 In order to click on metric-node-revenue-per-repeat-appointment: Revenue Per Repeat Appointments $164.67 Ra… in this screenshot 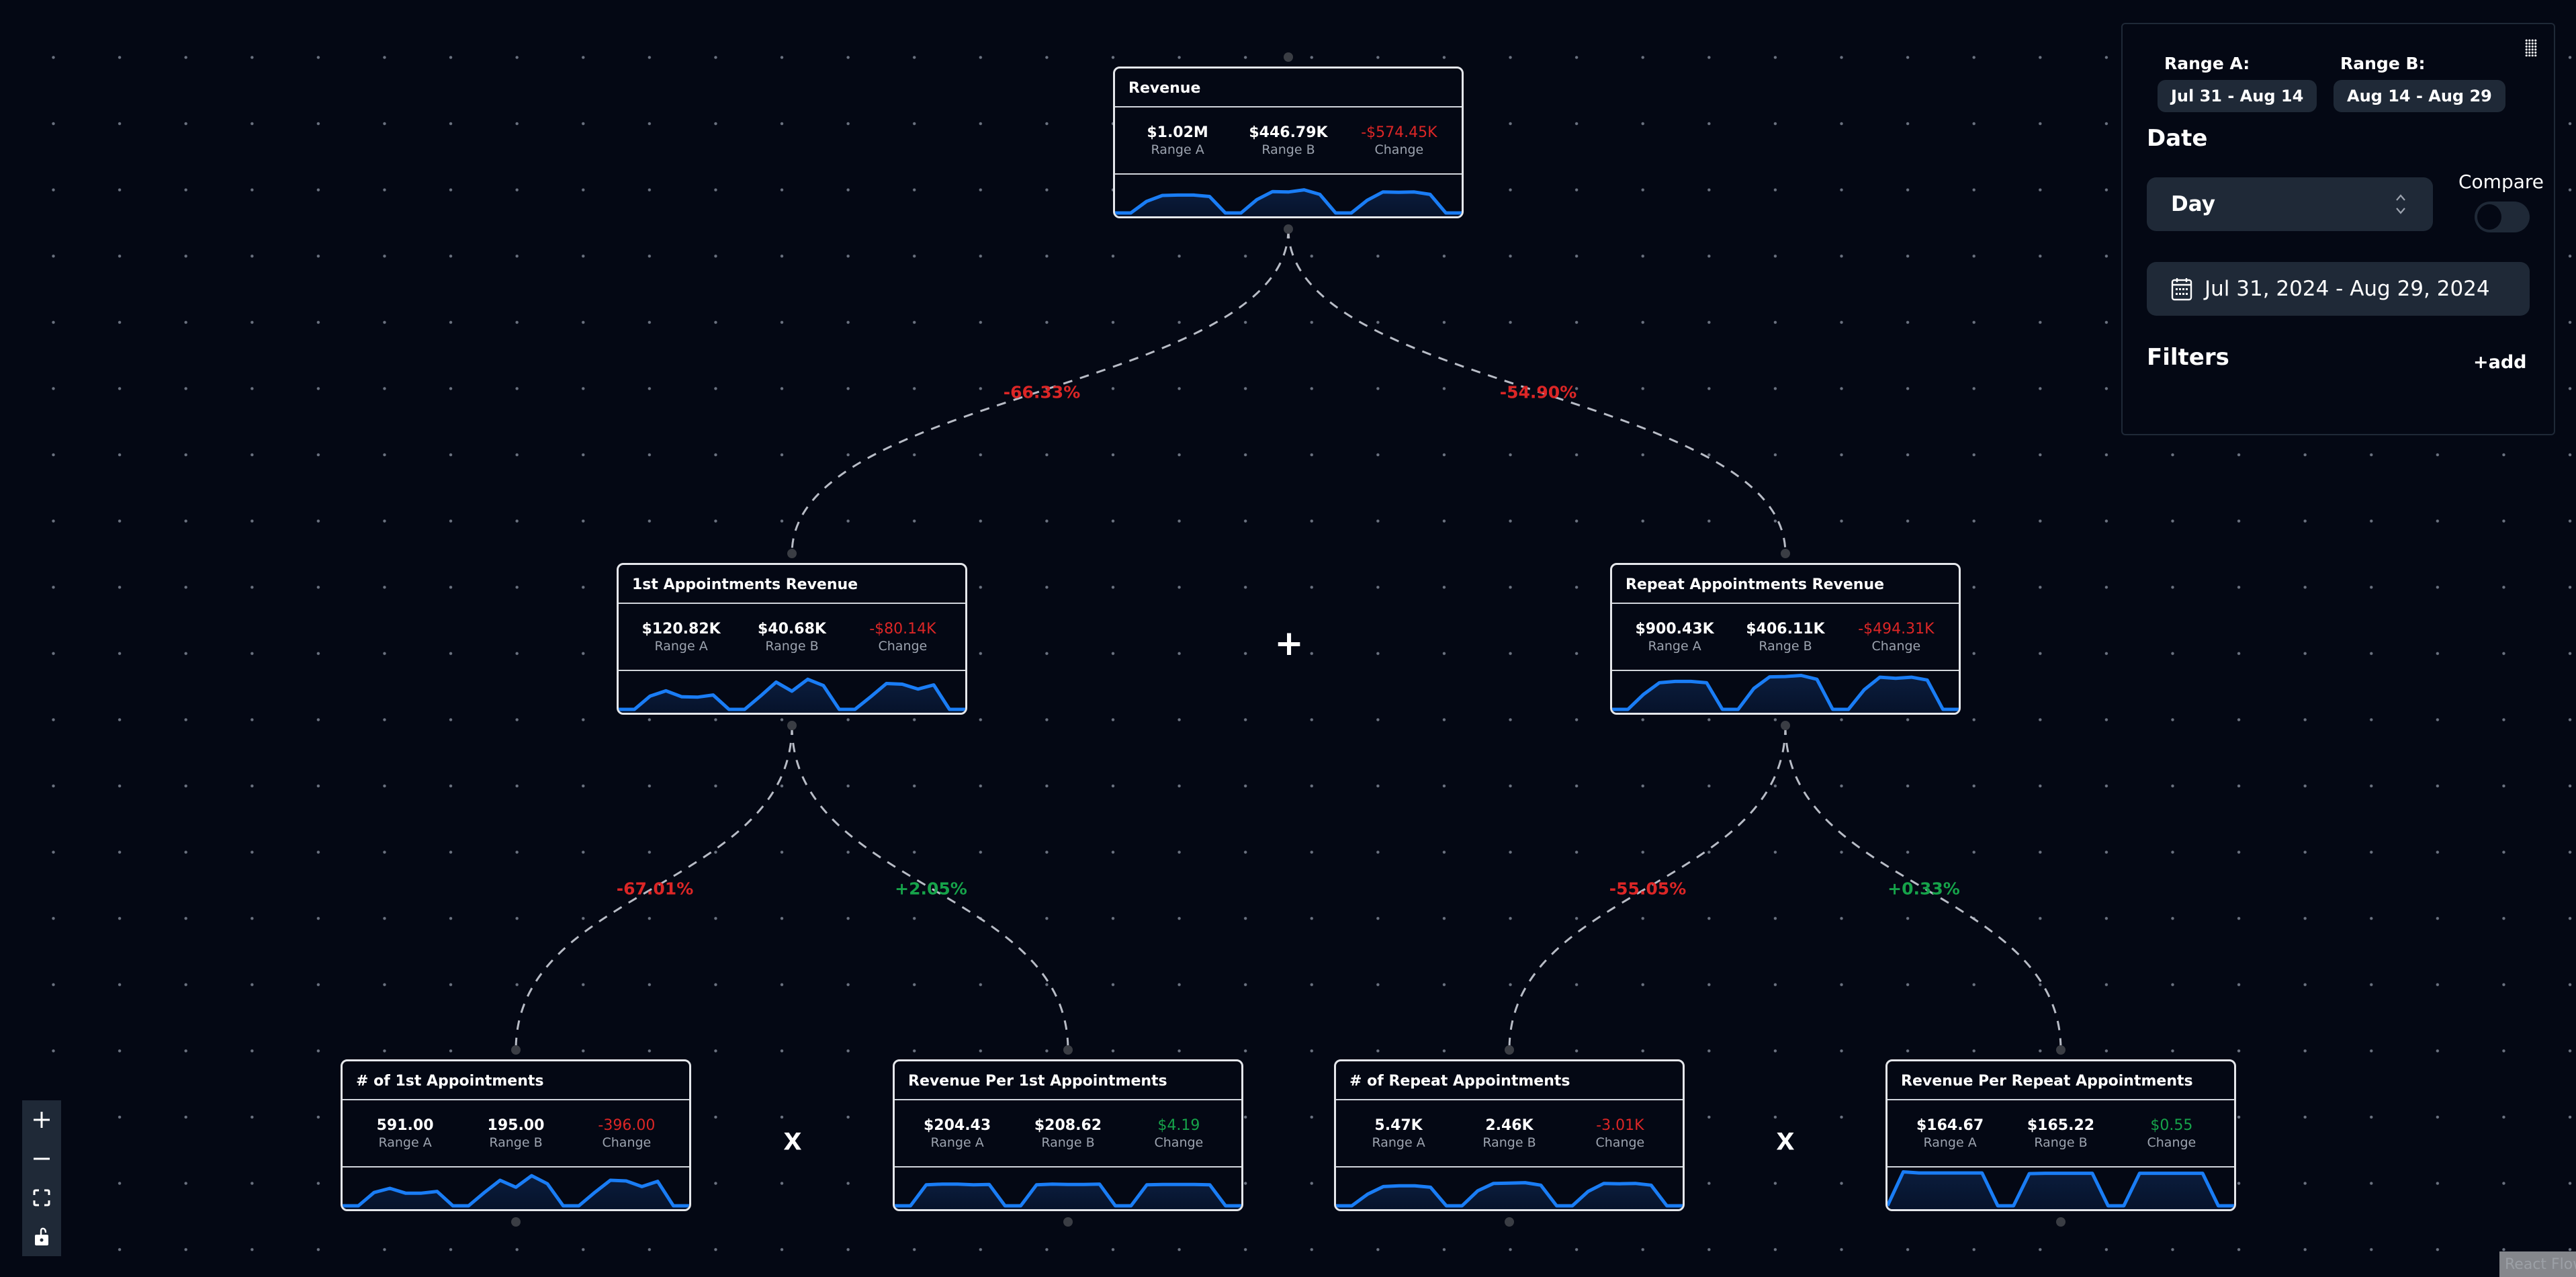, I will do `click(2061, 1135)`.